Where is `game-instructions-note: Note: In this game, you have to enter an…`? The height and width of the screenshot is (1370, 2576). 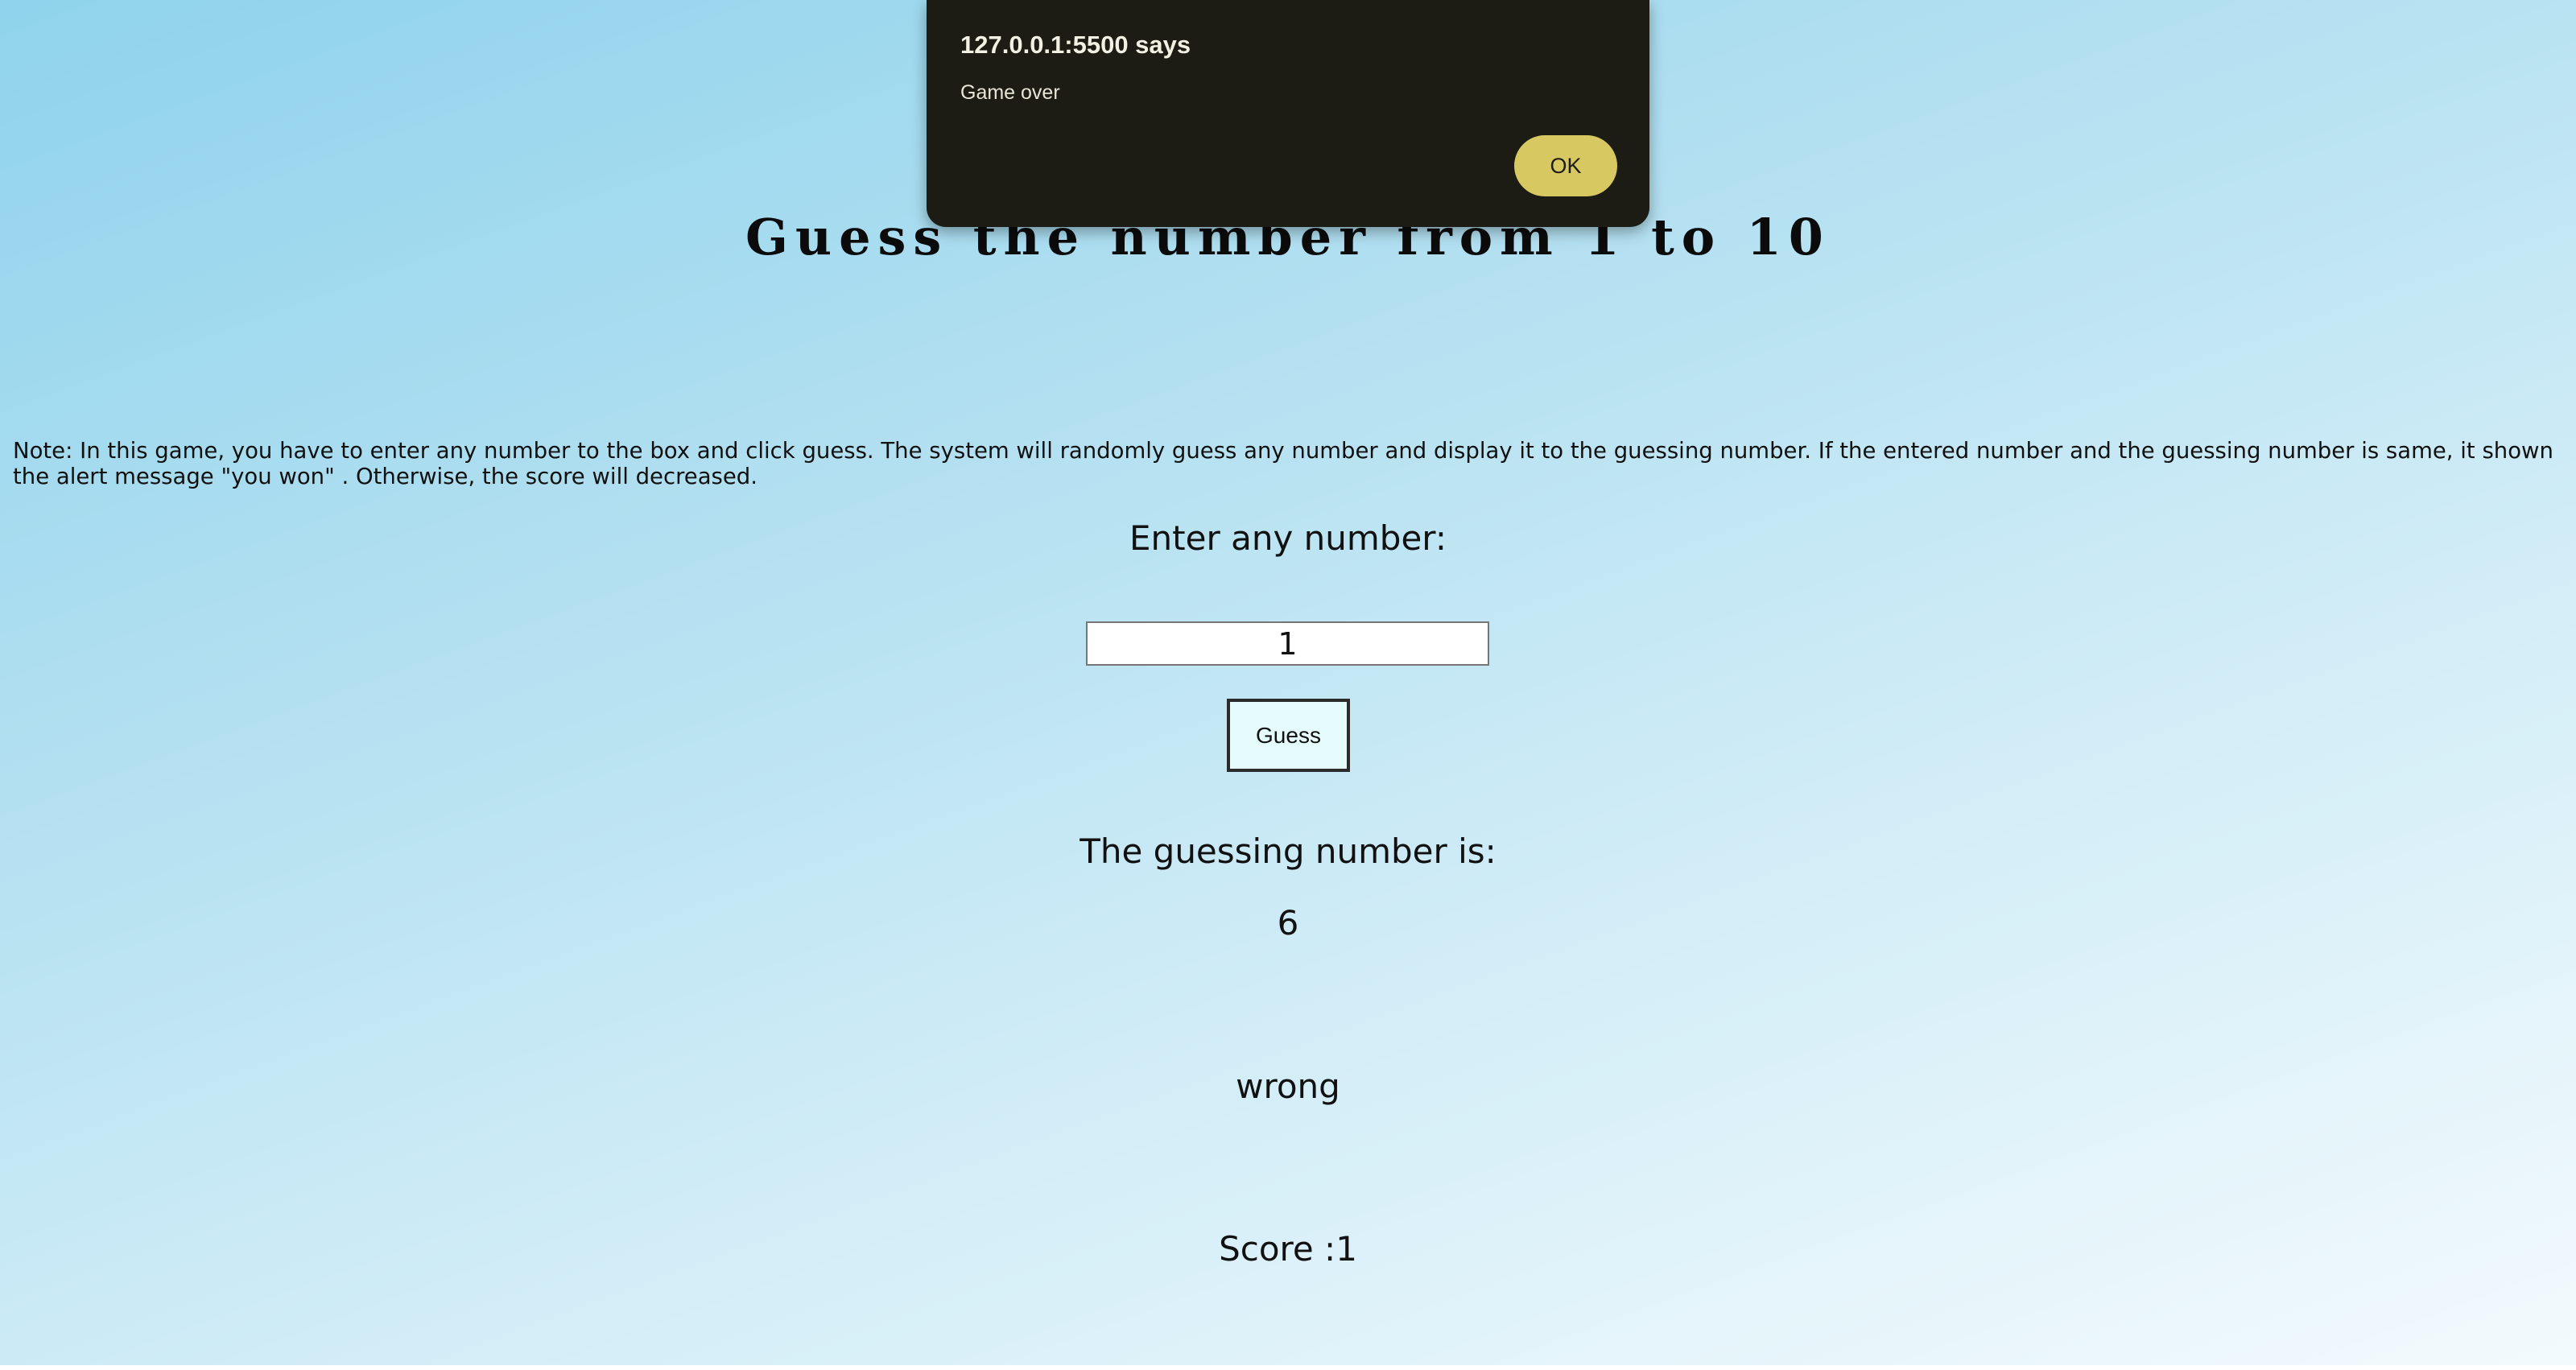 game-instructions-note: Note: In this game, you have to enter an… is located at coordinates (1283, 464).